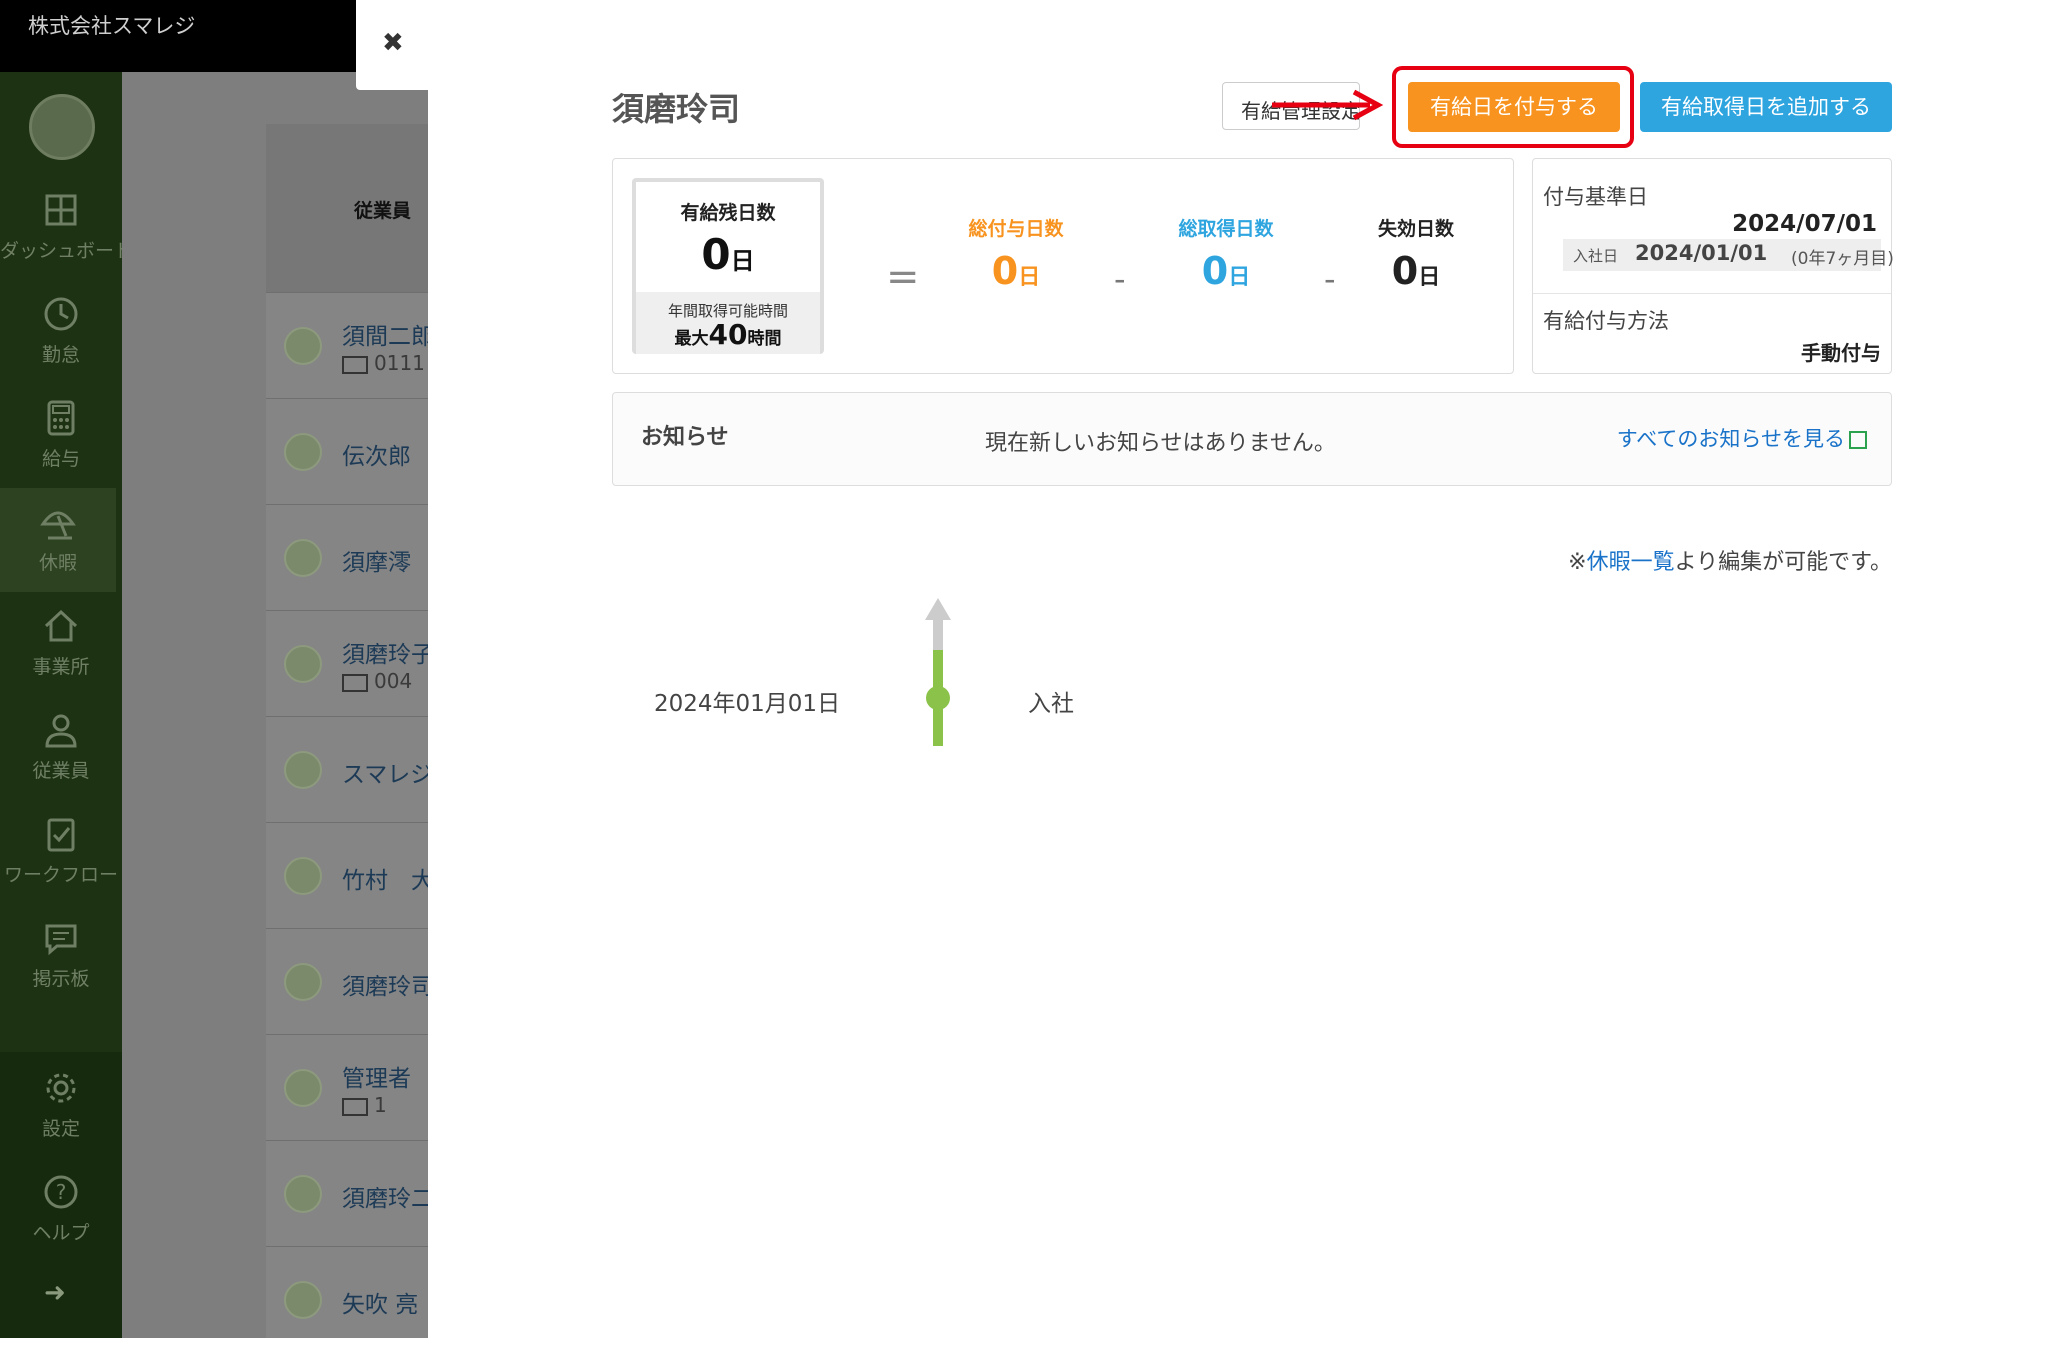 This screenshot has height=1353, width=2048. I want to click on close-button: ✖, so click(392, 45).